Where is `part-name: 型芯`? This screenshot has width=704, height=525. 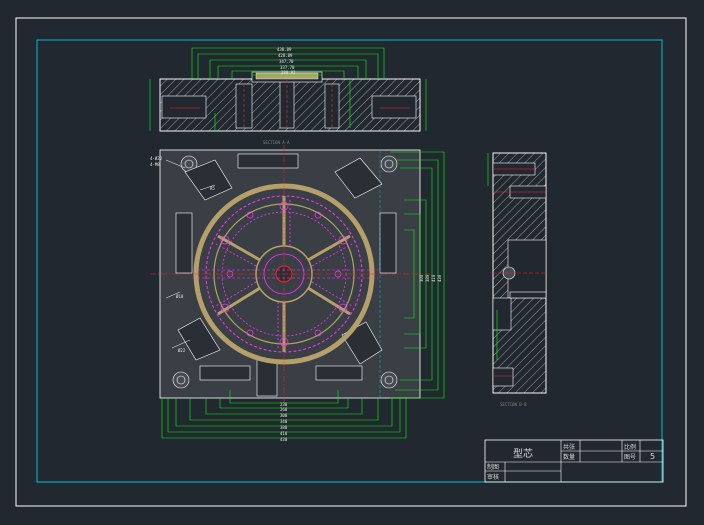 part-name: 型芯 is located at coordinates (523, 453).